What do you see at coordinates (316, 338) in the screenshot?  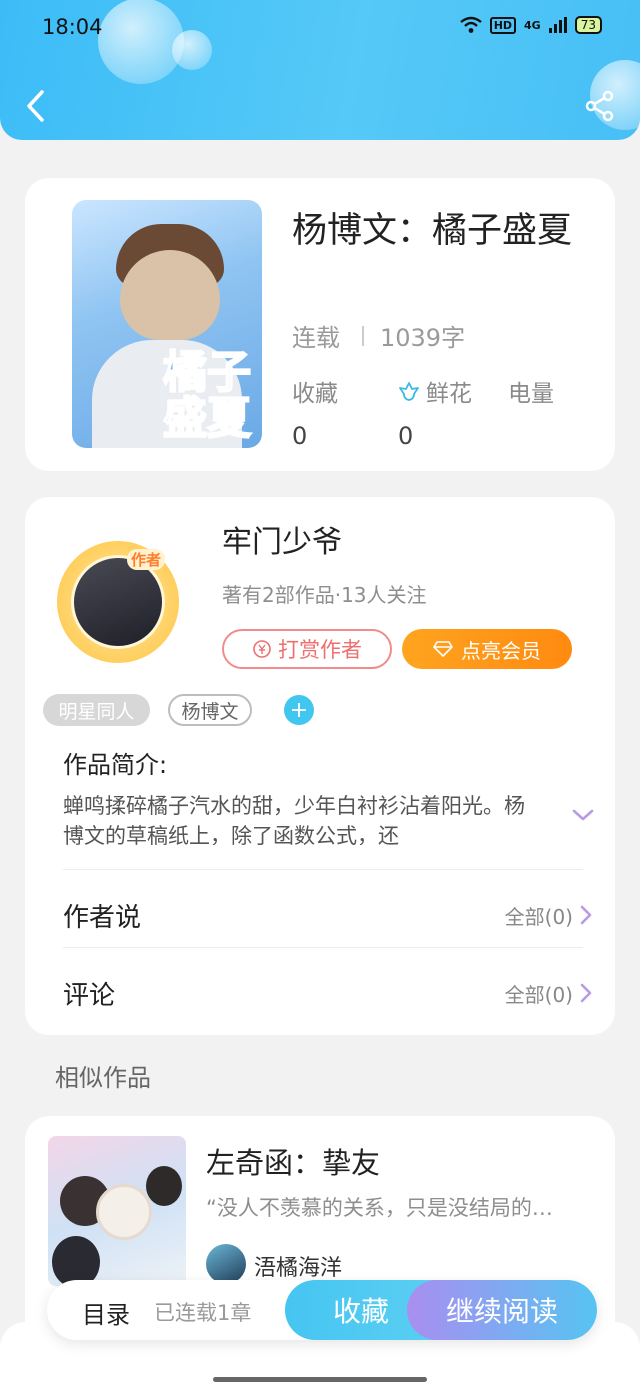 I see `book-status: 连载` at bounding box center [316, 338].